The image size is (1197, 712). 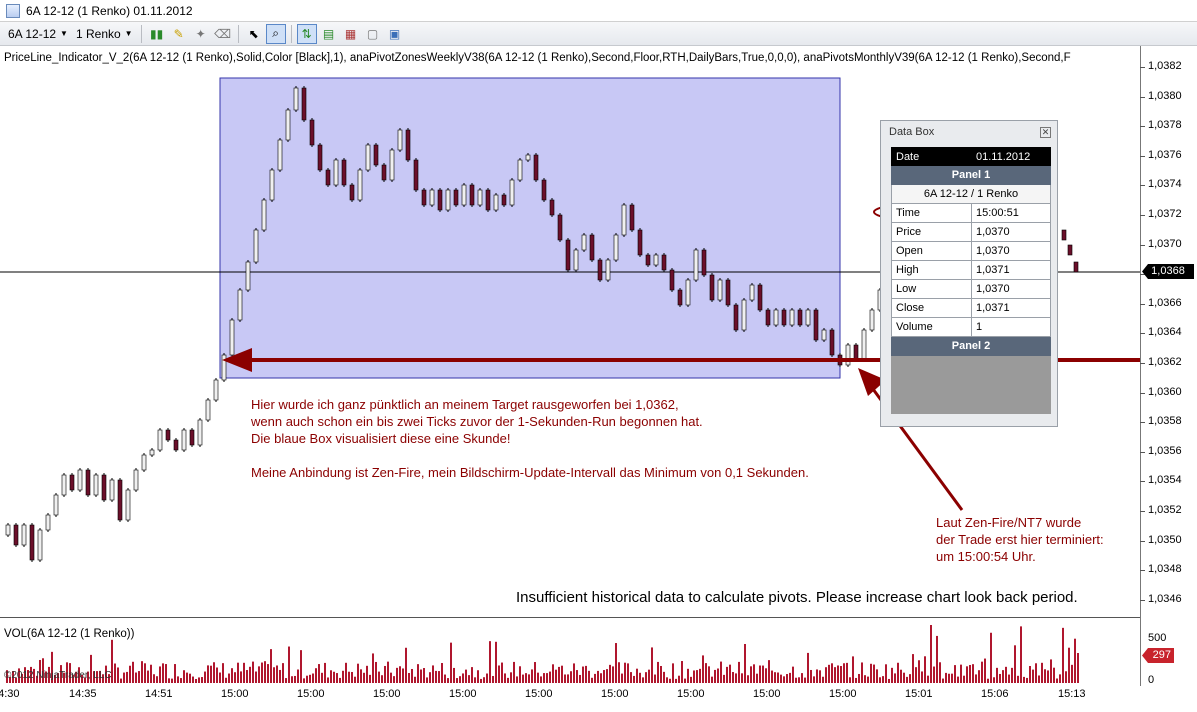 I want to click on data-series-icon: ⇅, so click(x=306, y=33).